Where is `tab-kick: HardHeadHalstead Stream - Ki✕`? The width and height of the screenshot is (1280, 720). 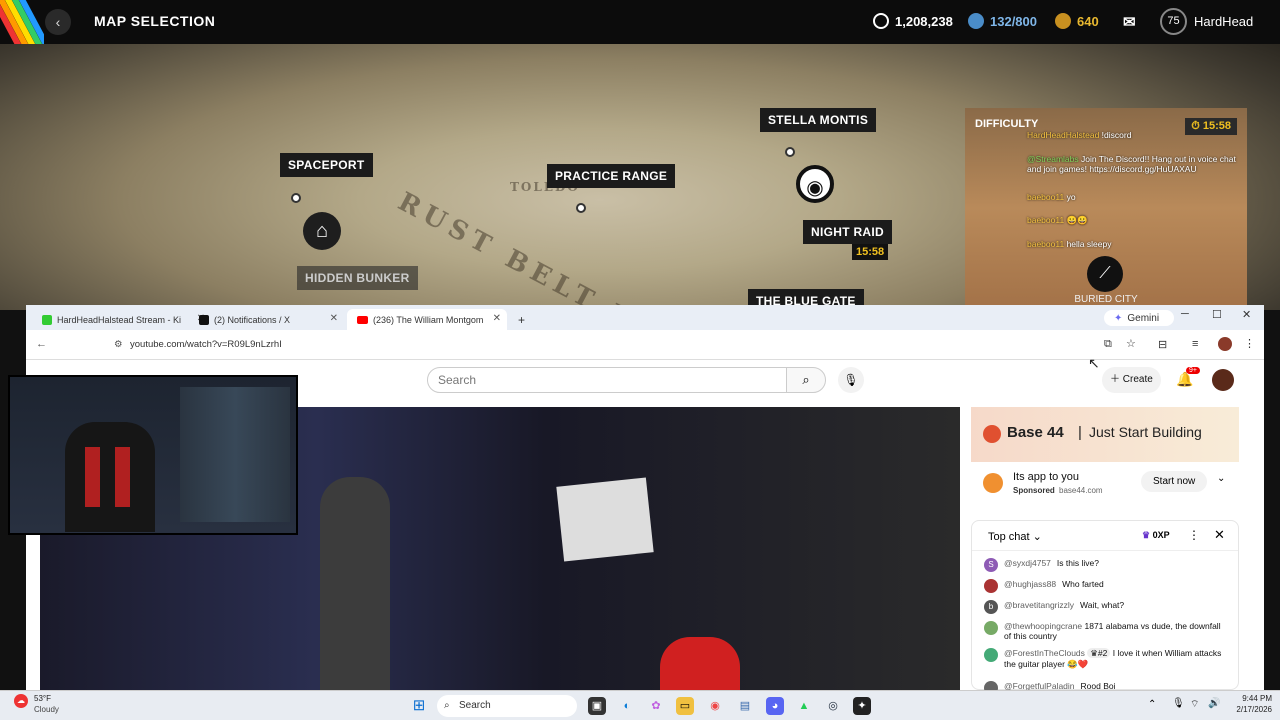
tab-kick: HardHeadHalstead Stream - Ki✕ is located at coordinates (118, 319).